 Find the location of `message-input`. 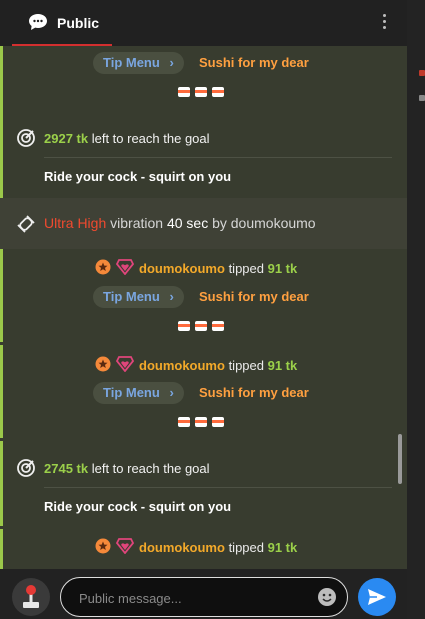

message-input is located at coordinates (194, 598).